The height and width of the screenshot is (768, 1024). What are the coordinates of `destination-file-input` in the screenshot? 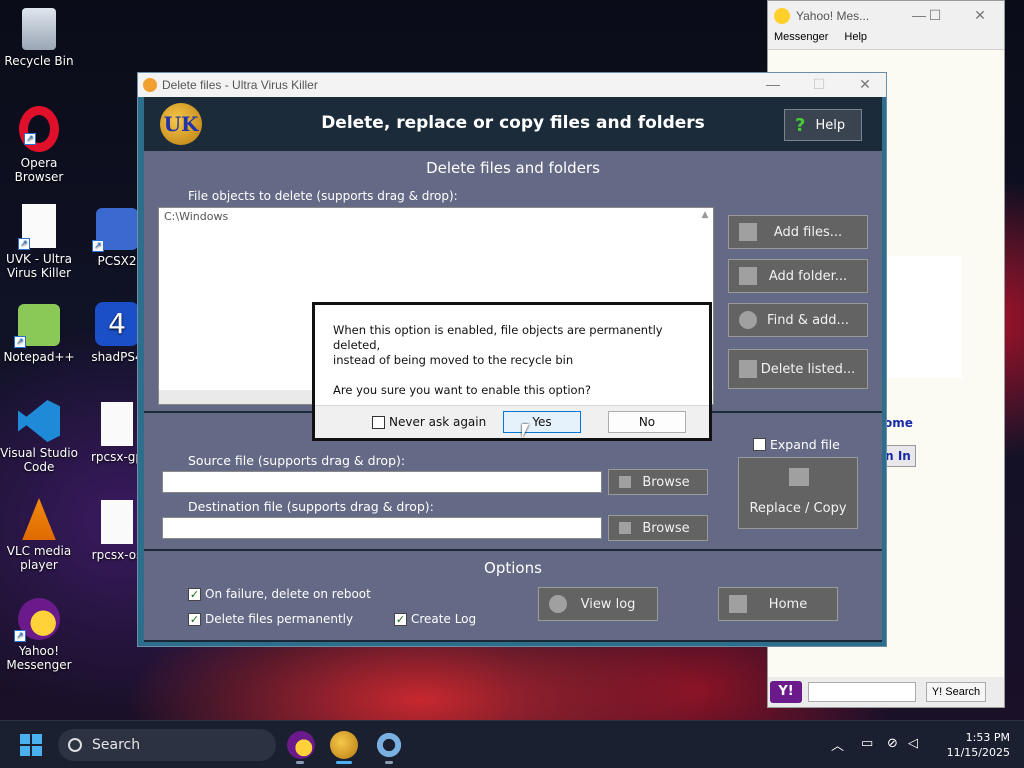 It's located at (382, 528).